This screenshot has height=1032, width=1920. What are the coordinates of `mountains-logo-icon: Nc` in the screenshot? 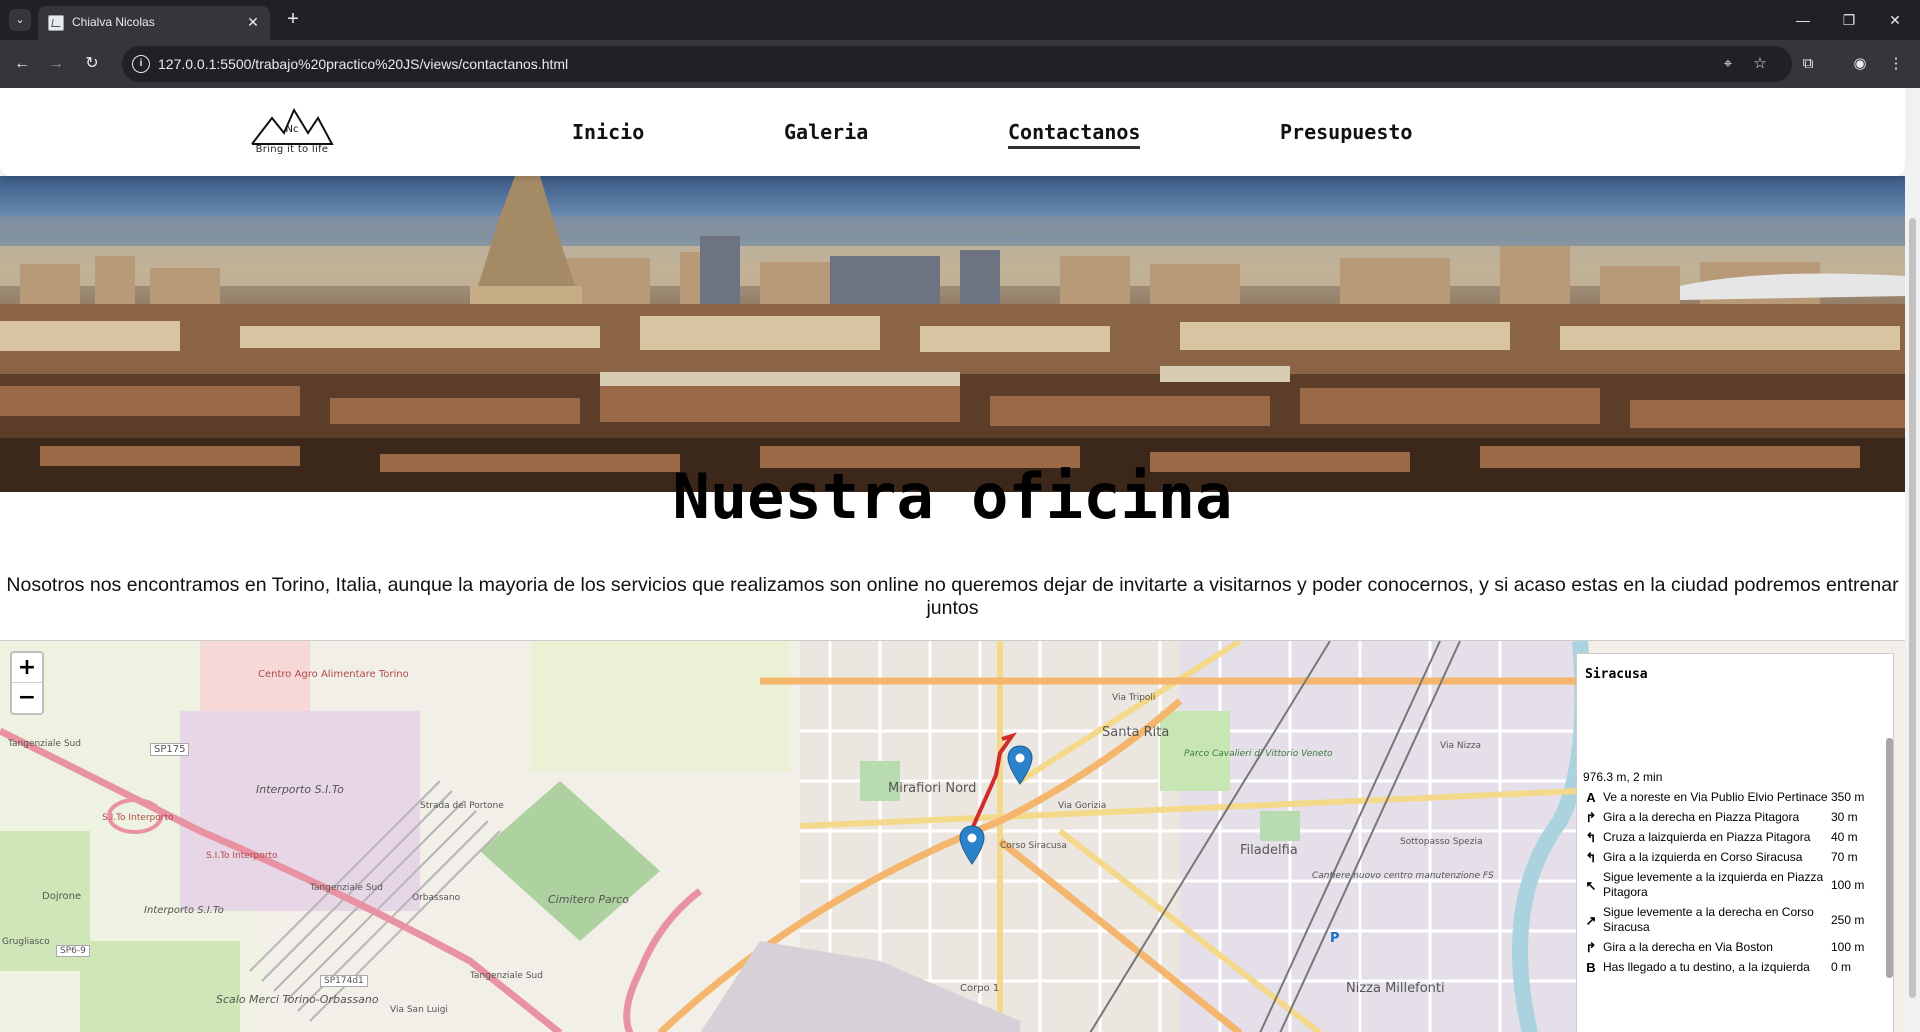 It's located at (292, 126).